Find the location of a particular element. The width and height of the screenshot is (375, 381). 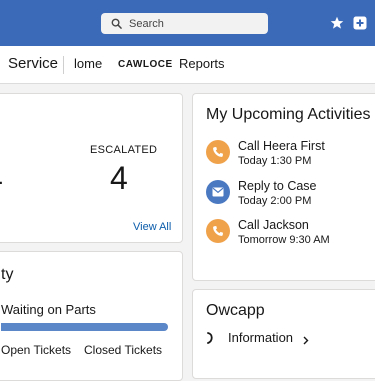

nav-tab-reports: Reports is located at coordinates (202, 63).